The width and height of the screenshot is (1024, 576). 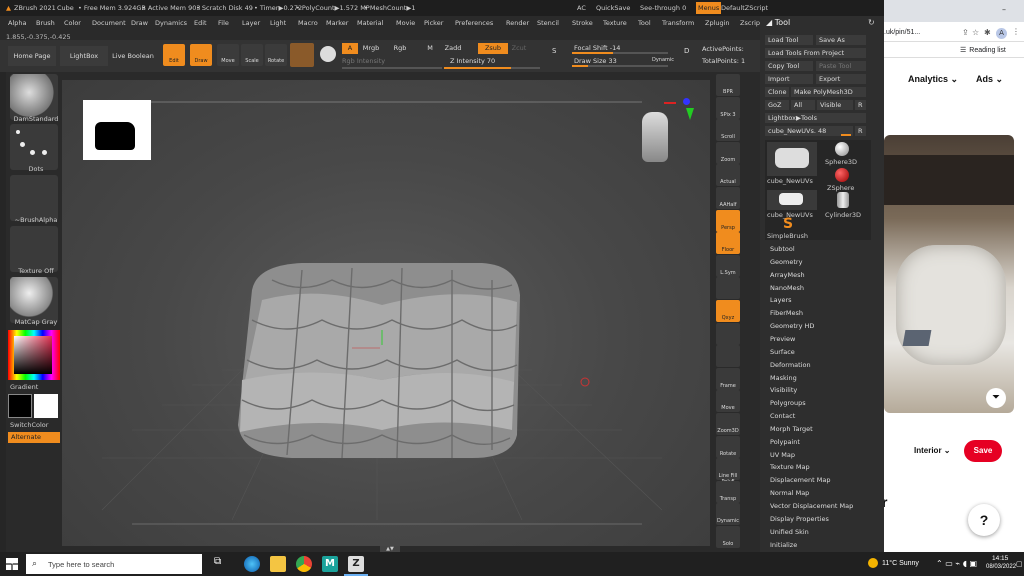 What do you see at coordinates (493, 48) in the screenshot?
I see `zsub-toggle: Zsub` at bounding box center [493, 48].